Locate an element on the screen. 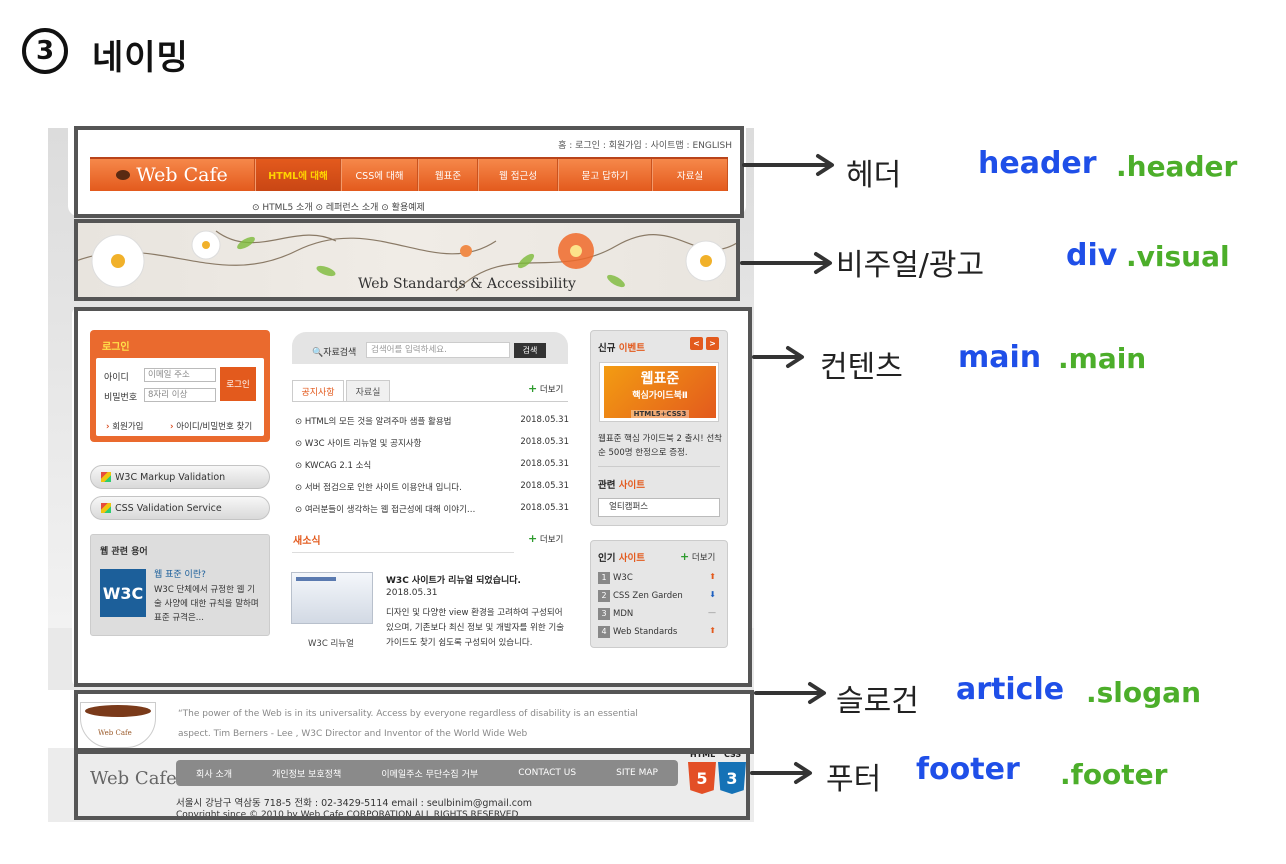  annotation-footer-class: .footer is located at coordinates (1114, 774).